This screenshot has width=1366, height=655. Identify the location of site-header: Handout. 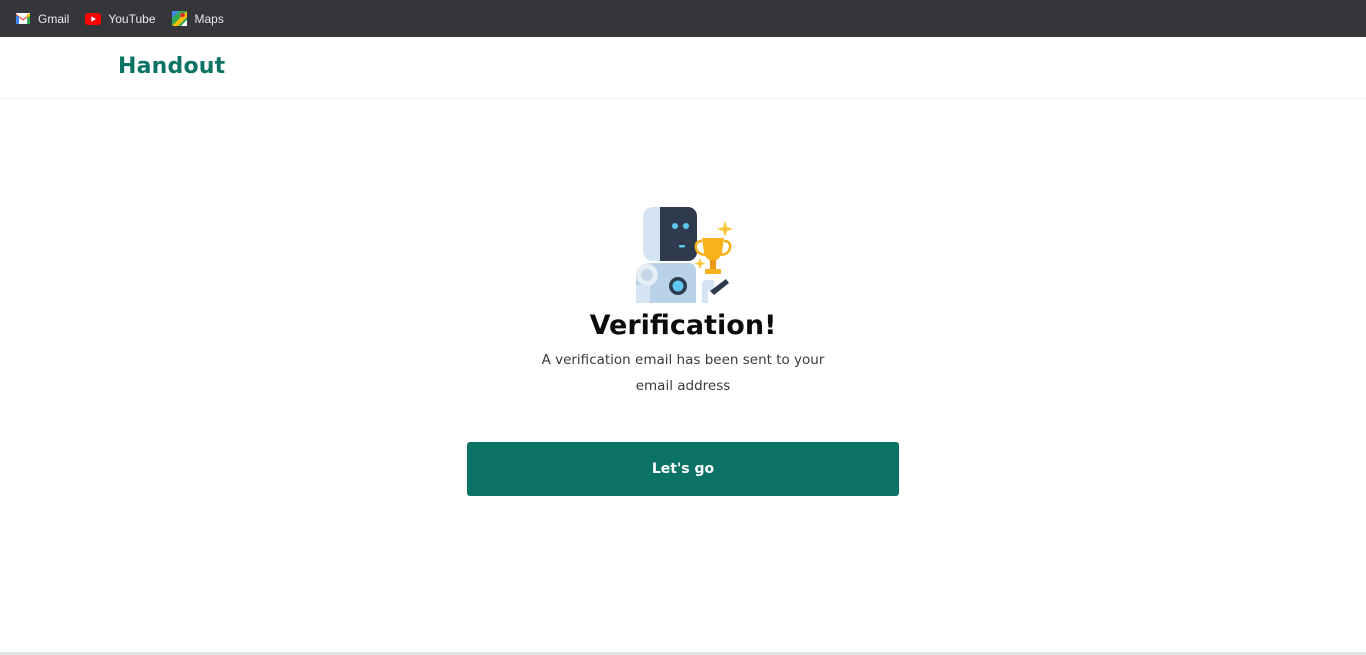
(683, 68).